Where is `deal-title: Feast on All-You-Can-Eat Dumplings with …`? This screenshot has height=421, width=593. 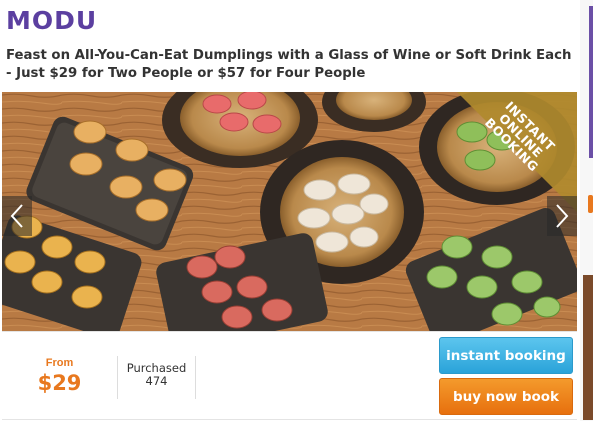
deal-title: Feast on All-You-Can-Eat Dumplings with … is located at coordinates (289, 64).